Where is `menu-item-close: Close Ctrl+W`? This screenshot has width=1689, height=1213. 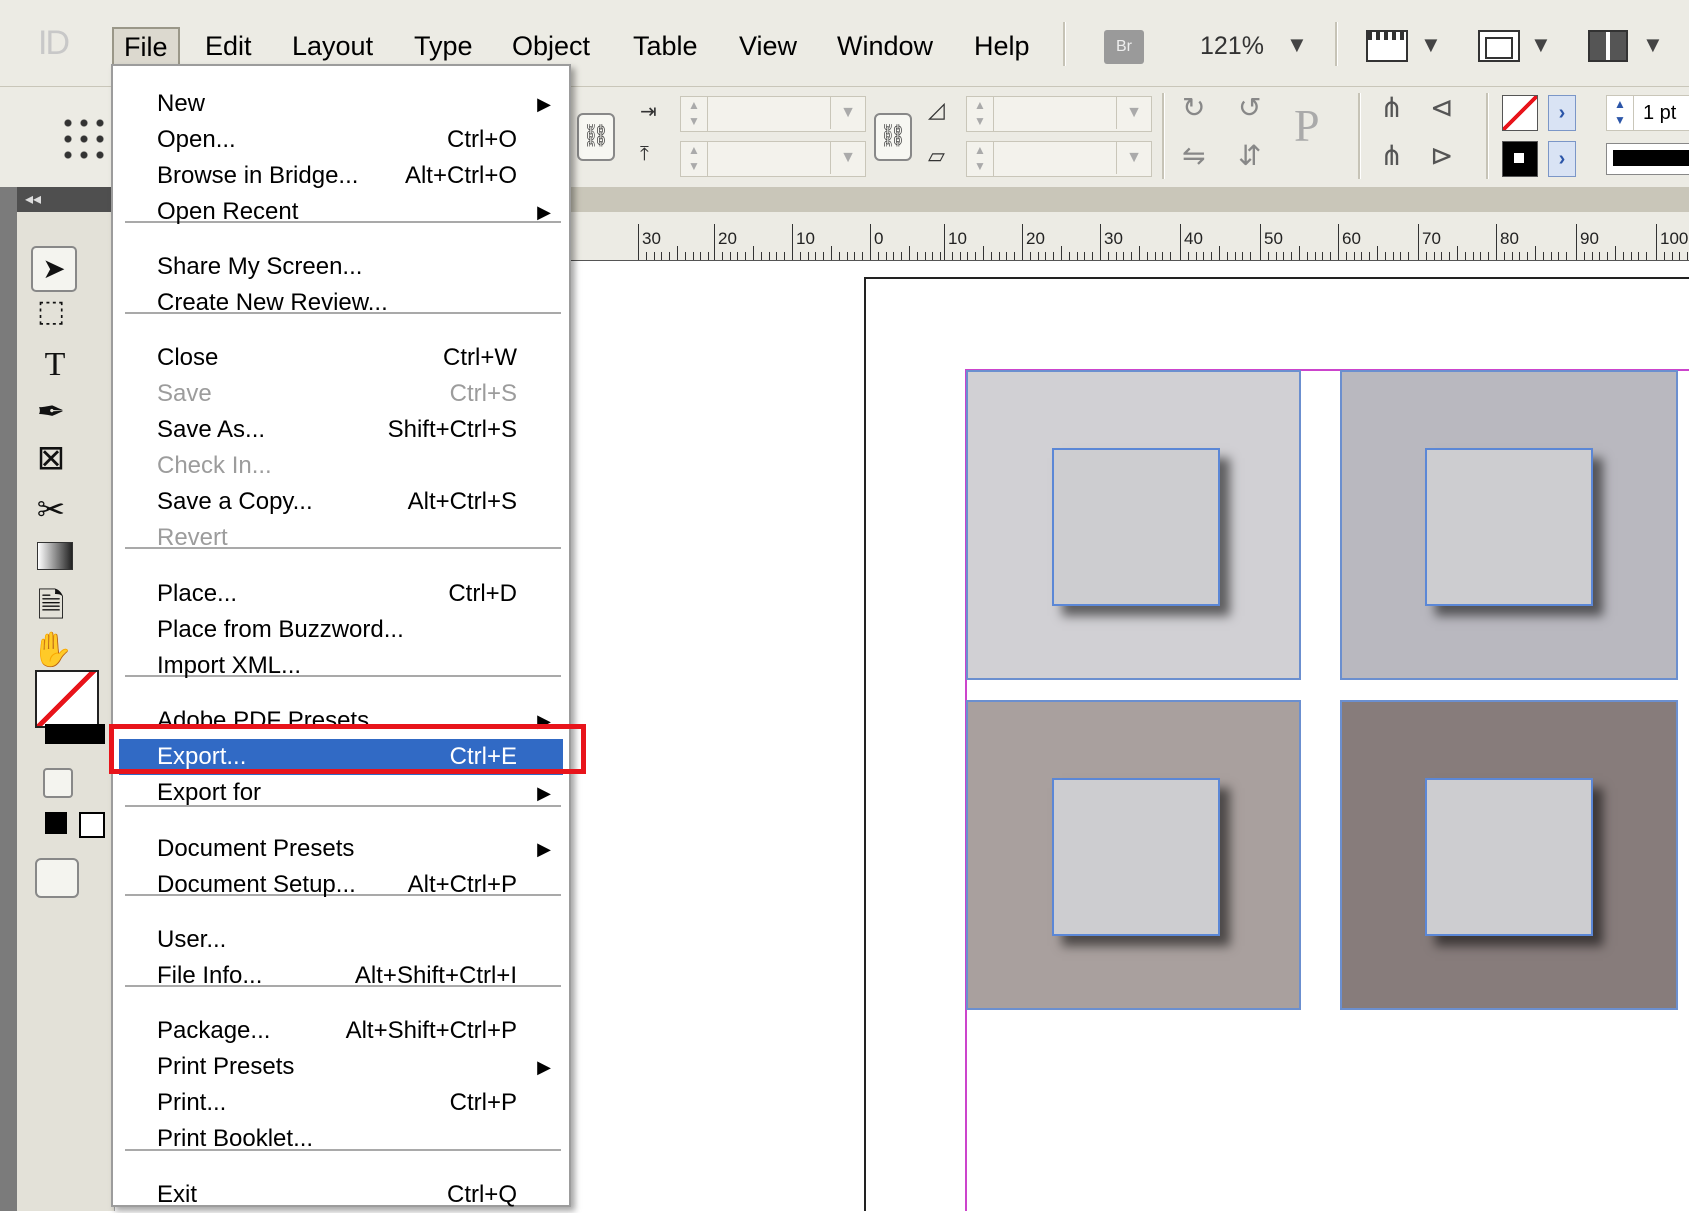 menu-item-close: Close Ctrl+W is located at coordinates (341, 358).